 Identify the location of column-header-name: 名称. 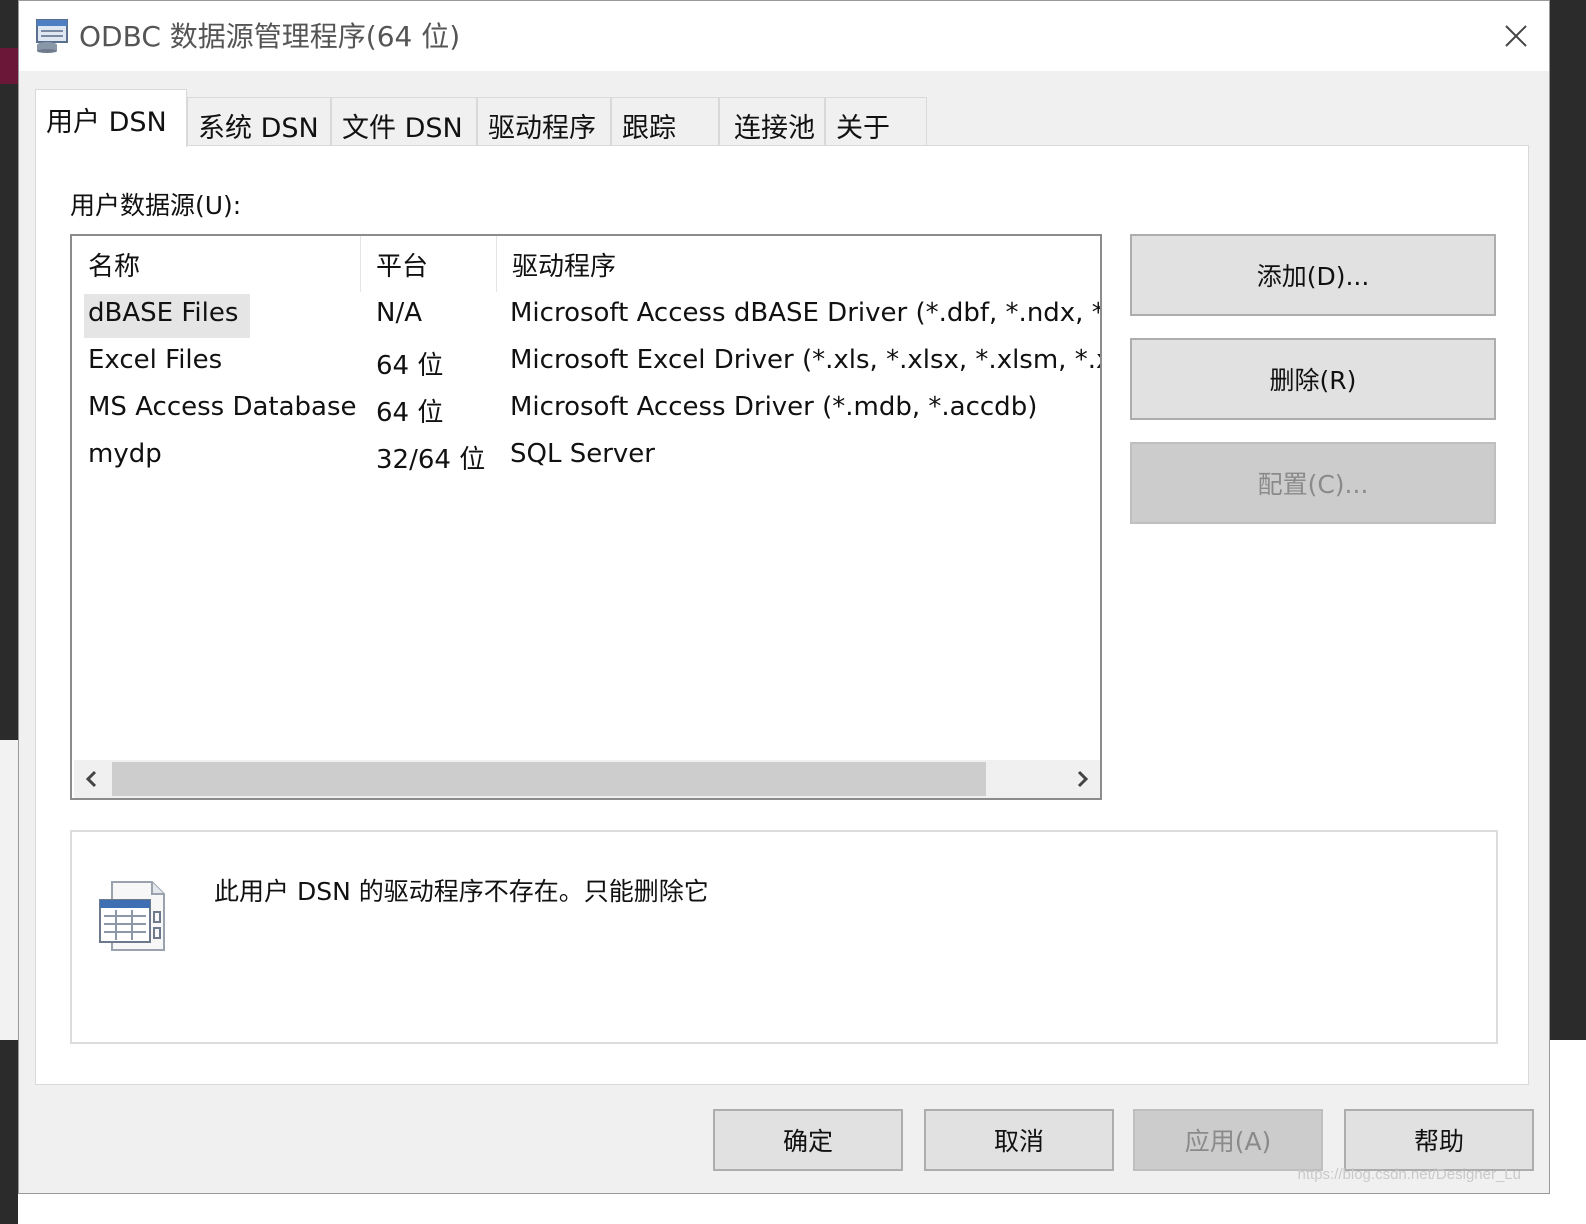
(114, 264).